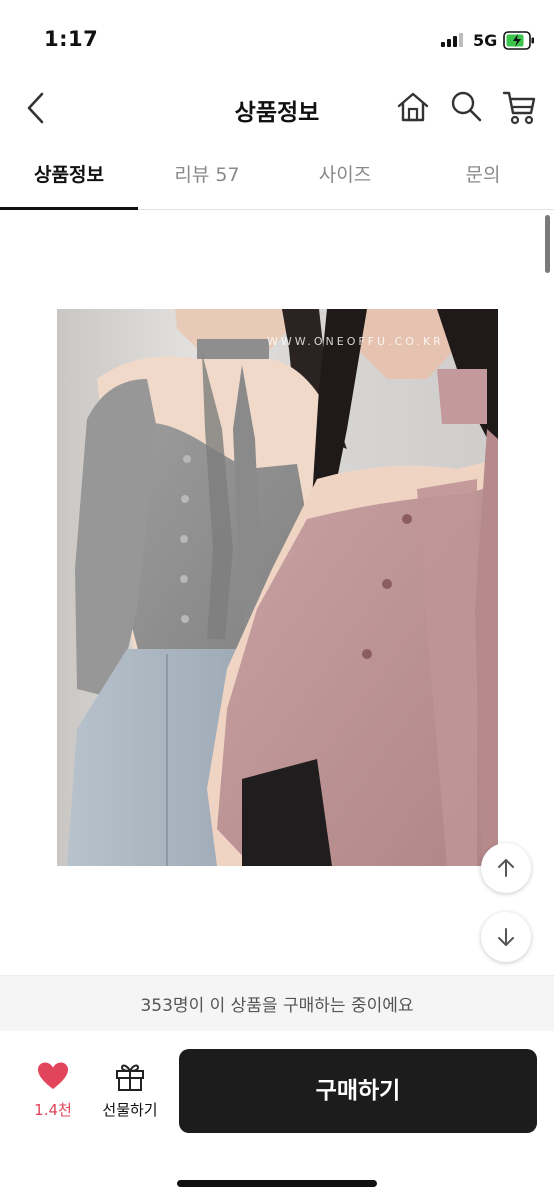 The image size is (554, 1200). I want to click on gift-icon, so click(130, 1077).